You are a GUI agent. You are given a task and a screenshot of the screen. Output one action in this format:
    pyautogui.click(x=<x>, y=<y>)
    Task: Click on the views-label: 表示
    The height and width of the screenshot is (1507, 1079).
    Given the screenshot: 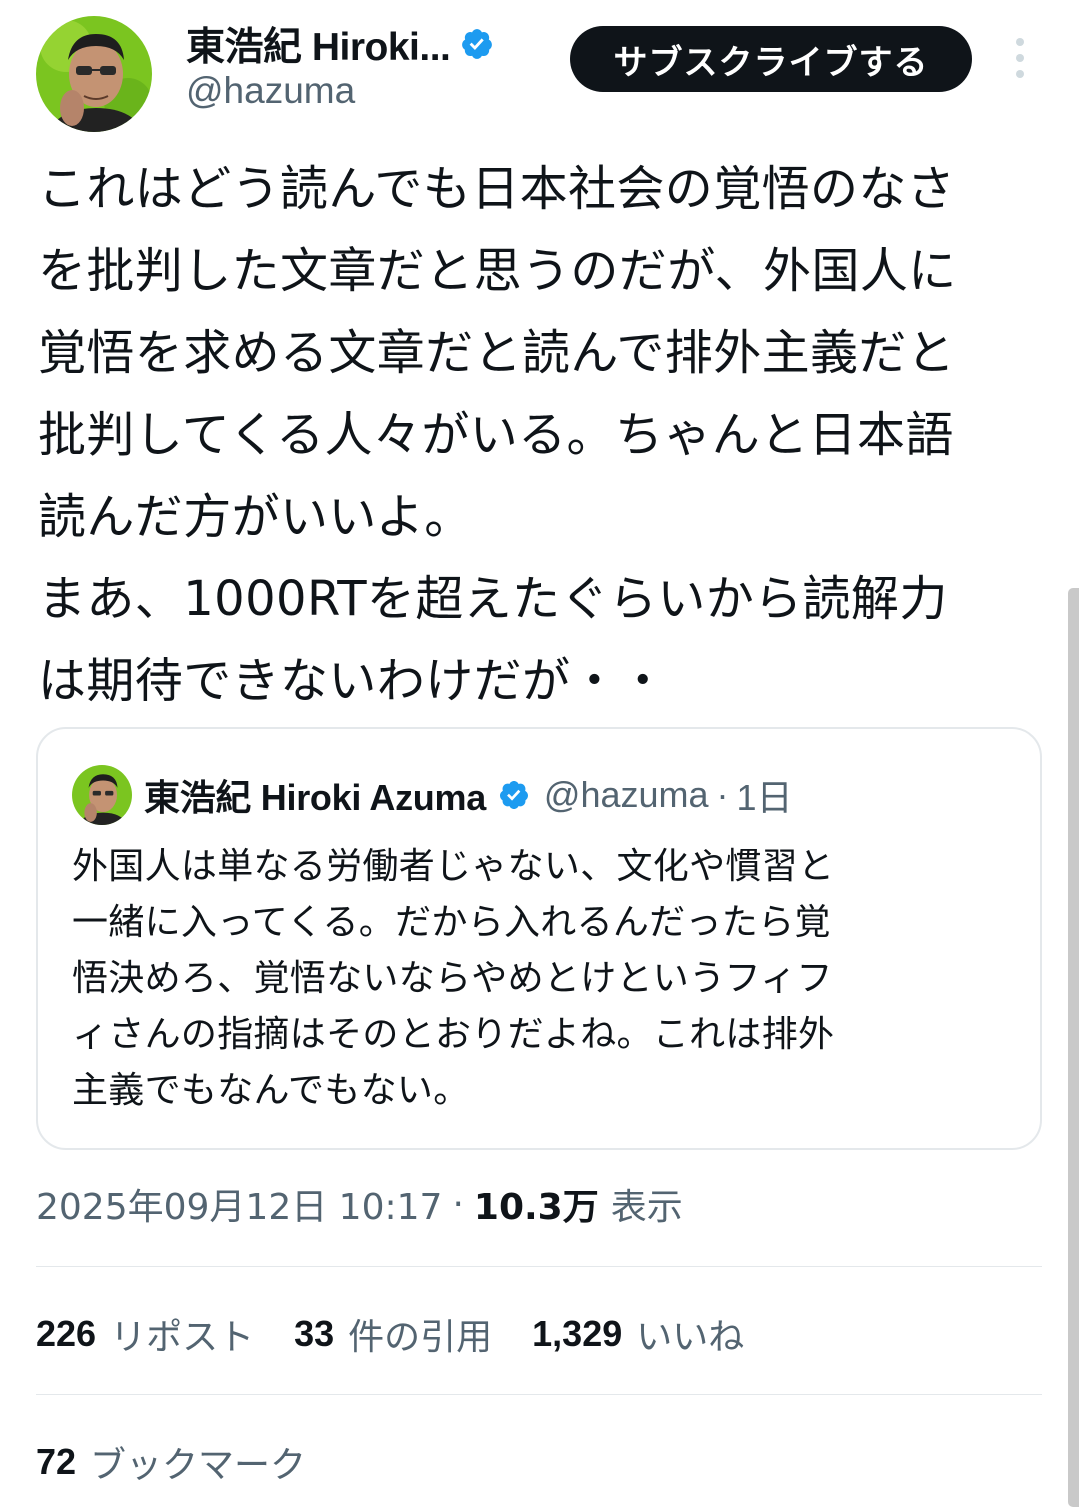 What is the action you would take?
    pyautogui.click(x=646, y=1207)
    